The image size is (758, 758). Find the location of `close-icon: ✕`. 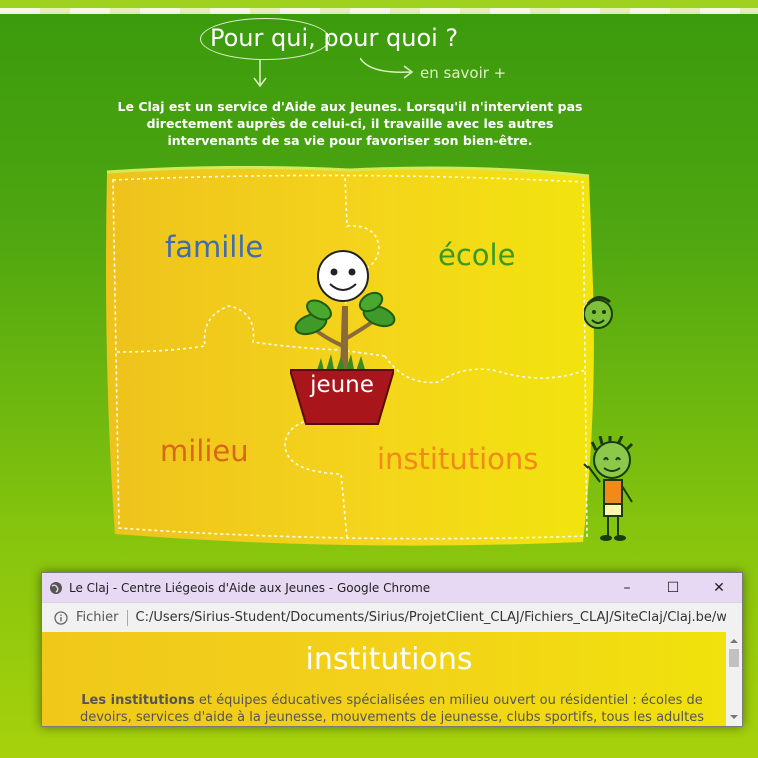

close-icon: ✕ is located at coordinates (719, 587).